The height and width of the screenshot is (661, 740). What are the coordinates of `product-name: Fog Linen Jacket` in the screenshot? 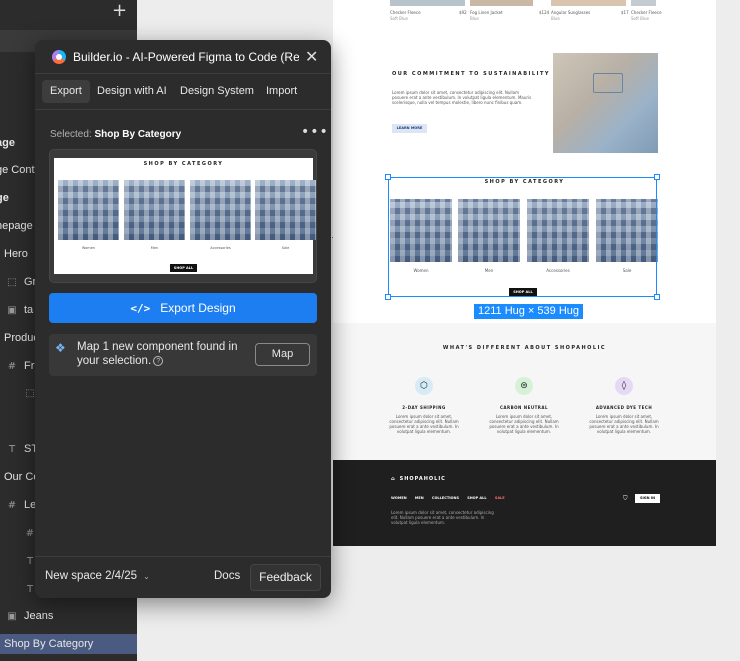 It's located at (486, 12).